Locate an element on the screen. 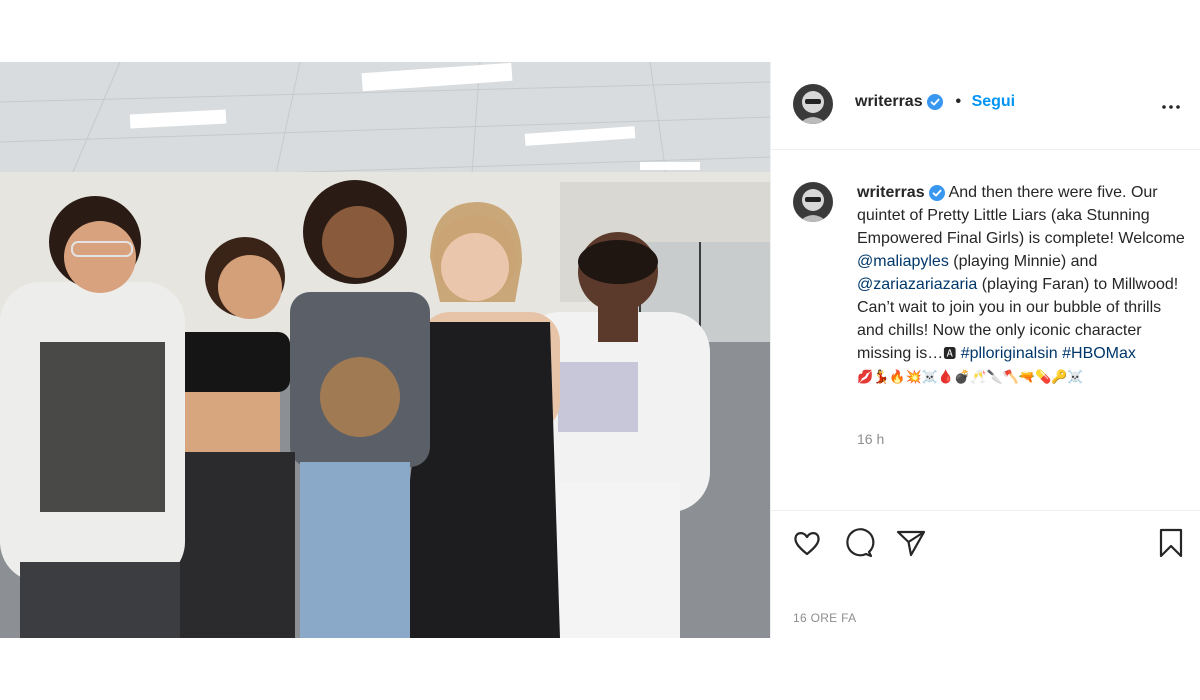 This screenshot has width=1200, height=700. mention-link: @maliapyles is located at coordinates (903, 261).